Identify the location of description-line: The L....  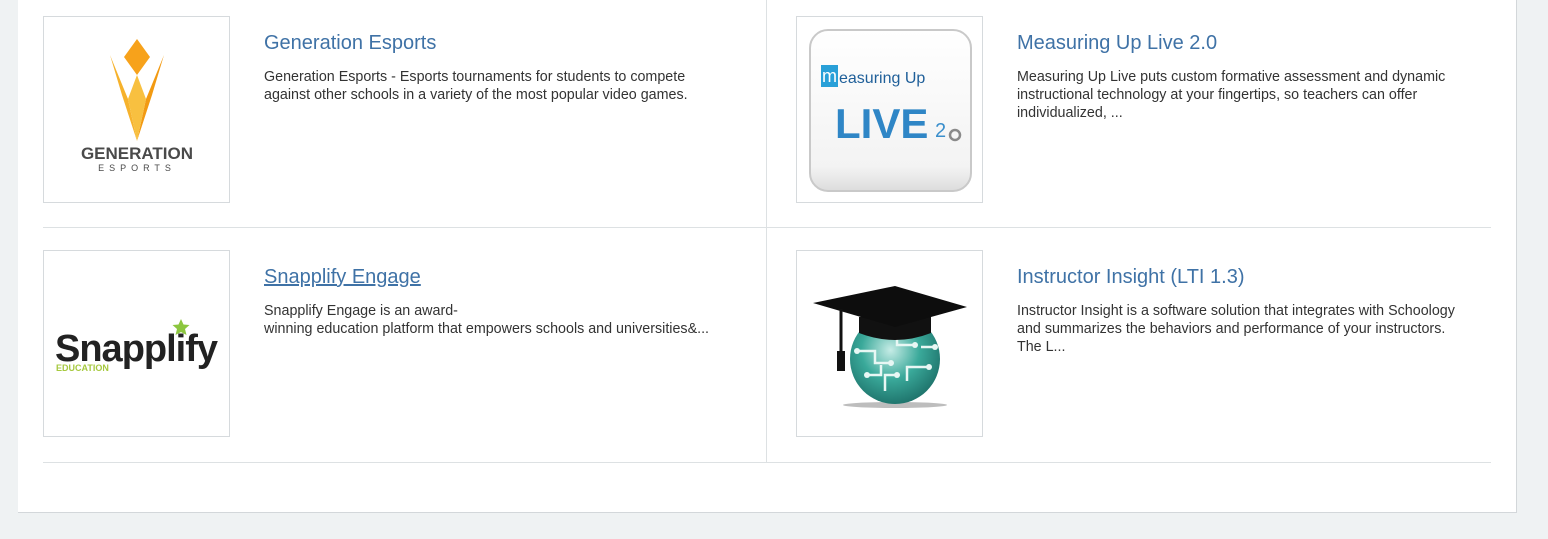
(1041, 347).